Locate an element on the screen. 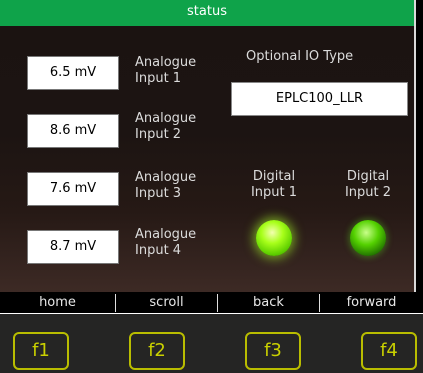 This screenshot has height=373, width=423. softkey-bar: home scroll back forward is located at coordinates (211, 303).